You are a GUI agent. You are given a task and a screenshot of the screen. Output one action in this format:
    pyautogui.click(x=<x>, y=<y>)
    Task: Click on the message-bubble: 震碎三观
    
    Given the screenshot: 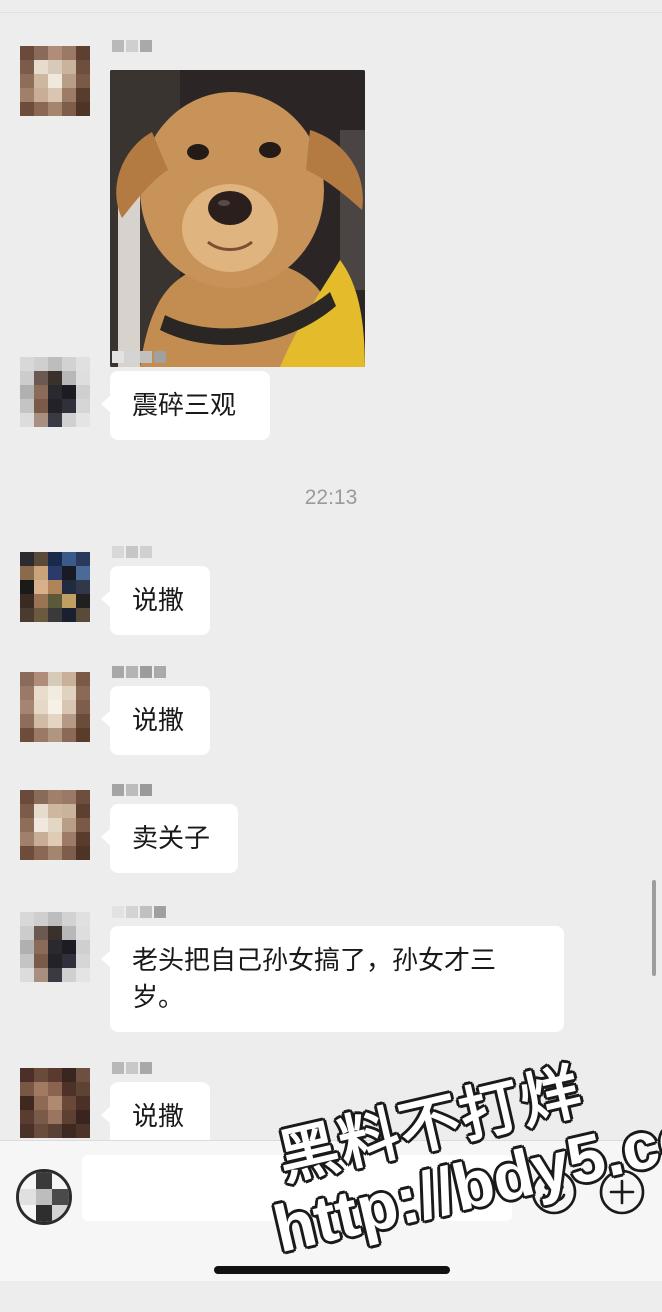 What is the action you would take?
    pyautogui.click(x=185, y=405)
    